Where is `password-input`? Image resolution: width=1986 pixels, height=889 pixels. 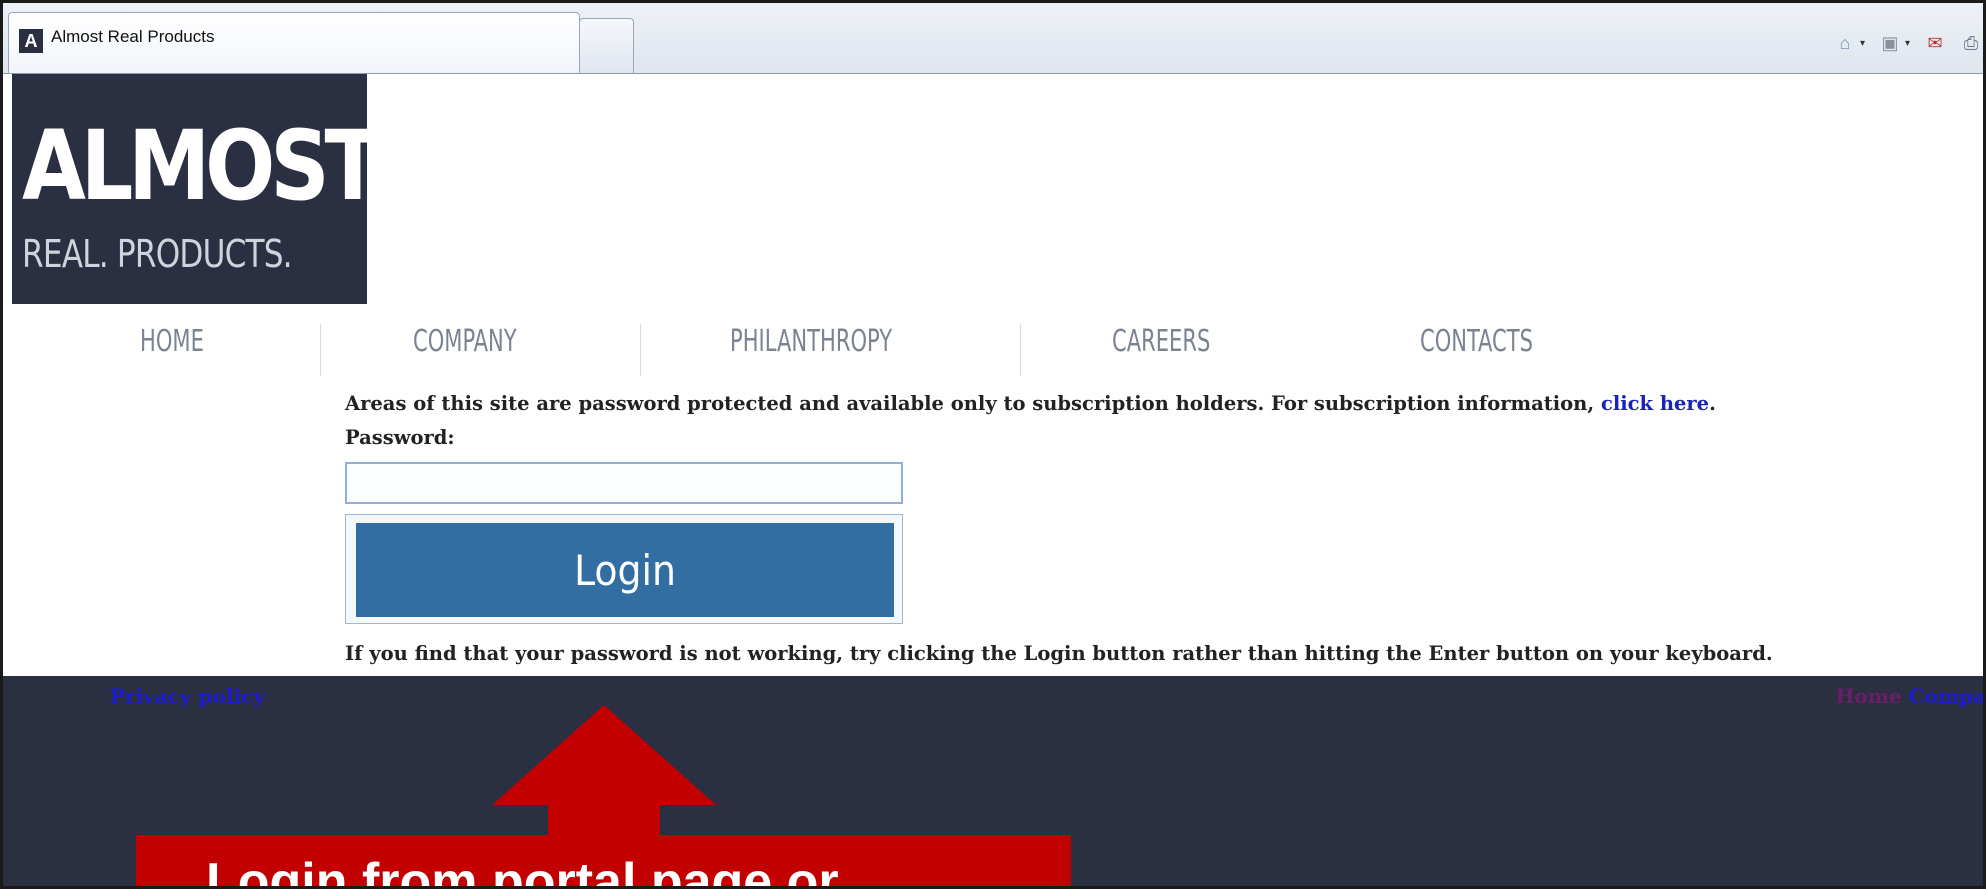 password-input is located at coordinates (624, 483).